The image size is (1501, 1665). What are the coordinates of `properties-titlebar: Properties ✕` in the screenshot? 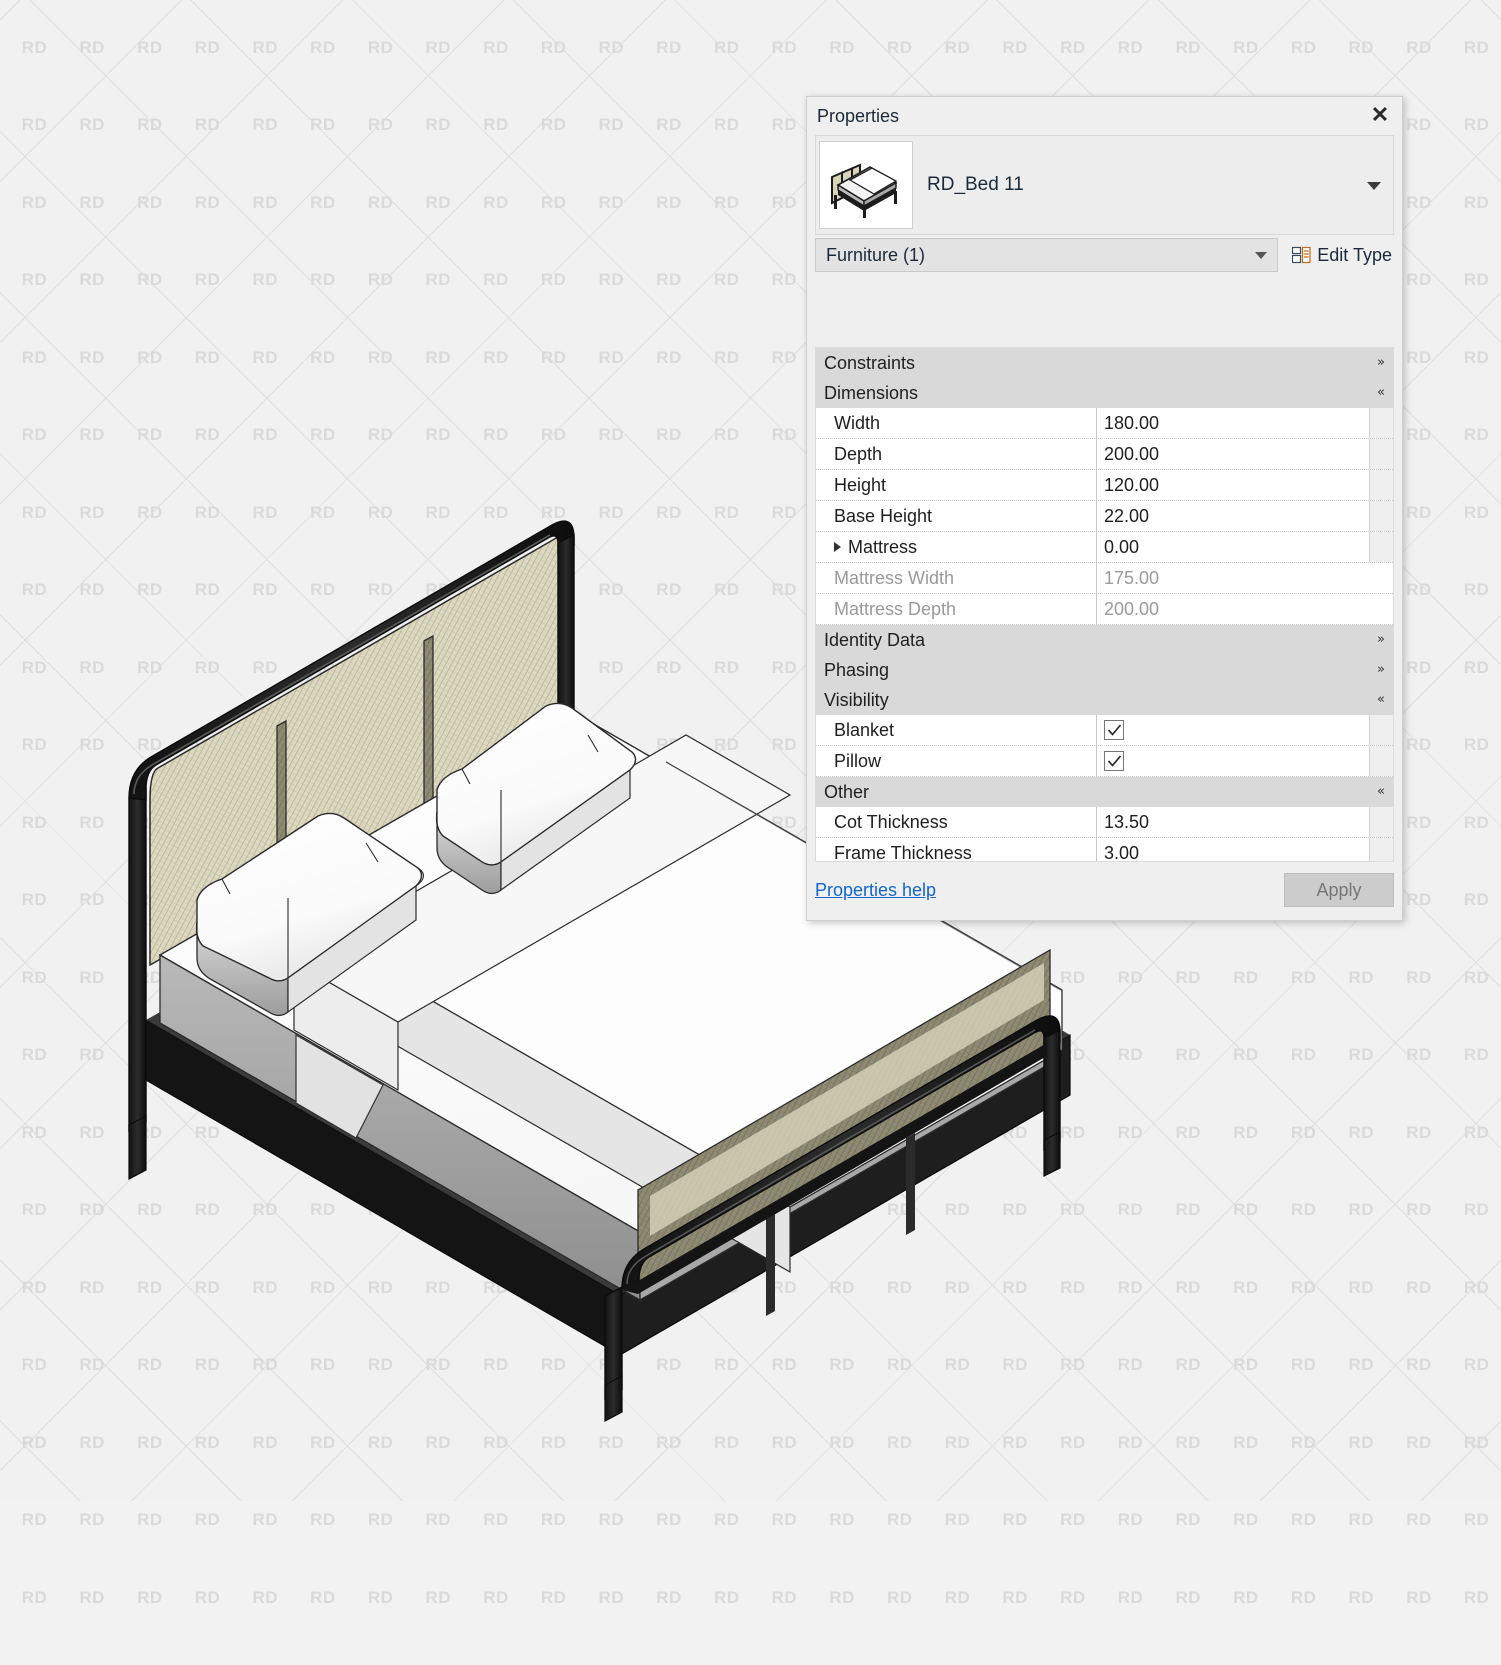 It's located at (1104, 116).